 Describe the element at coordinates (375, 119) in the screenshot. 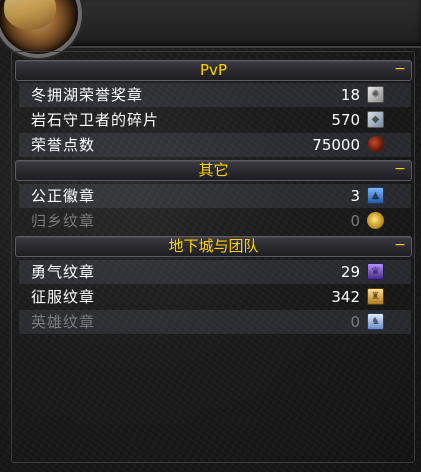

I see `stone-keeper-shard-icon: ◆` at that location.